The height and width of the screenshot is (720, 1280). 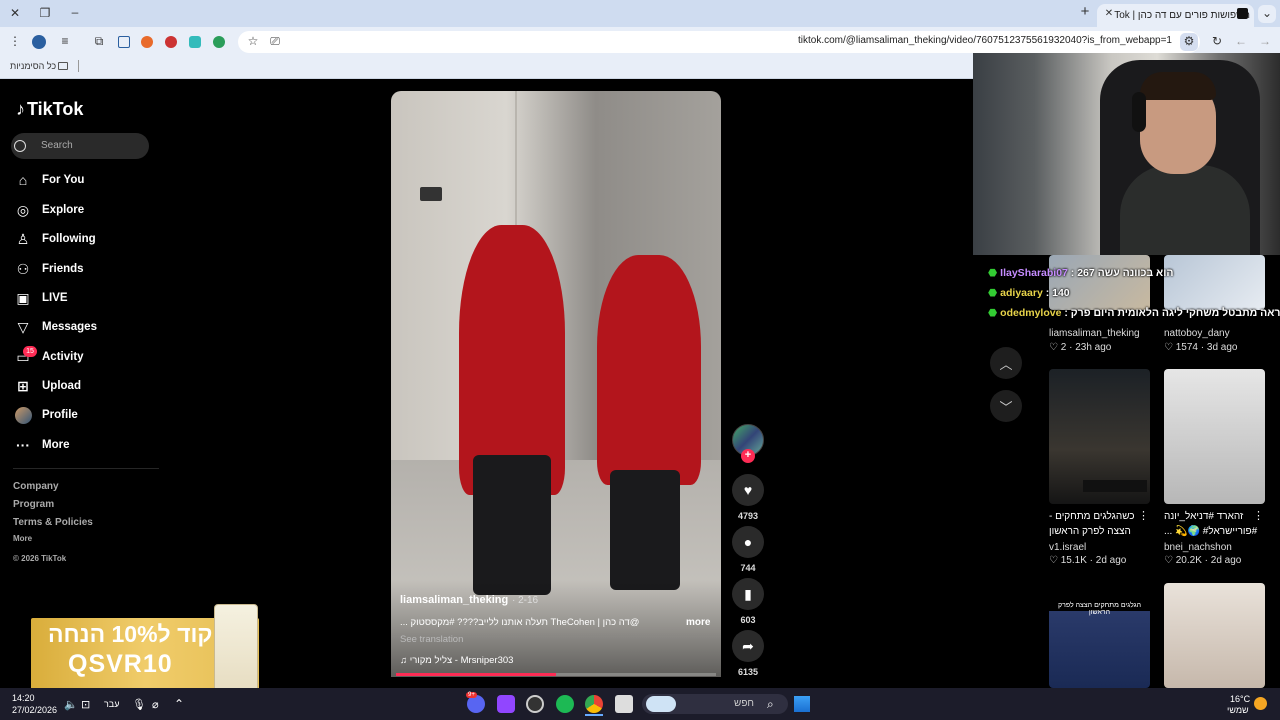 What do you see at coordinates (1006, 363) in the screenshot?
I see `previous-video-button: ︿` at bounding box center [1006, 363].